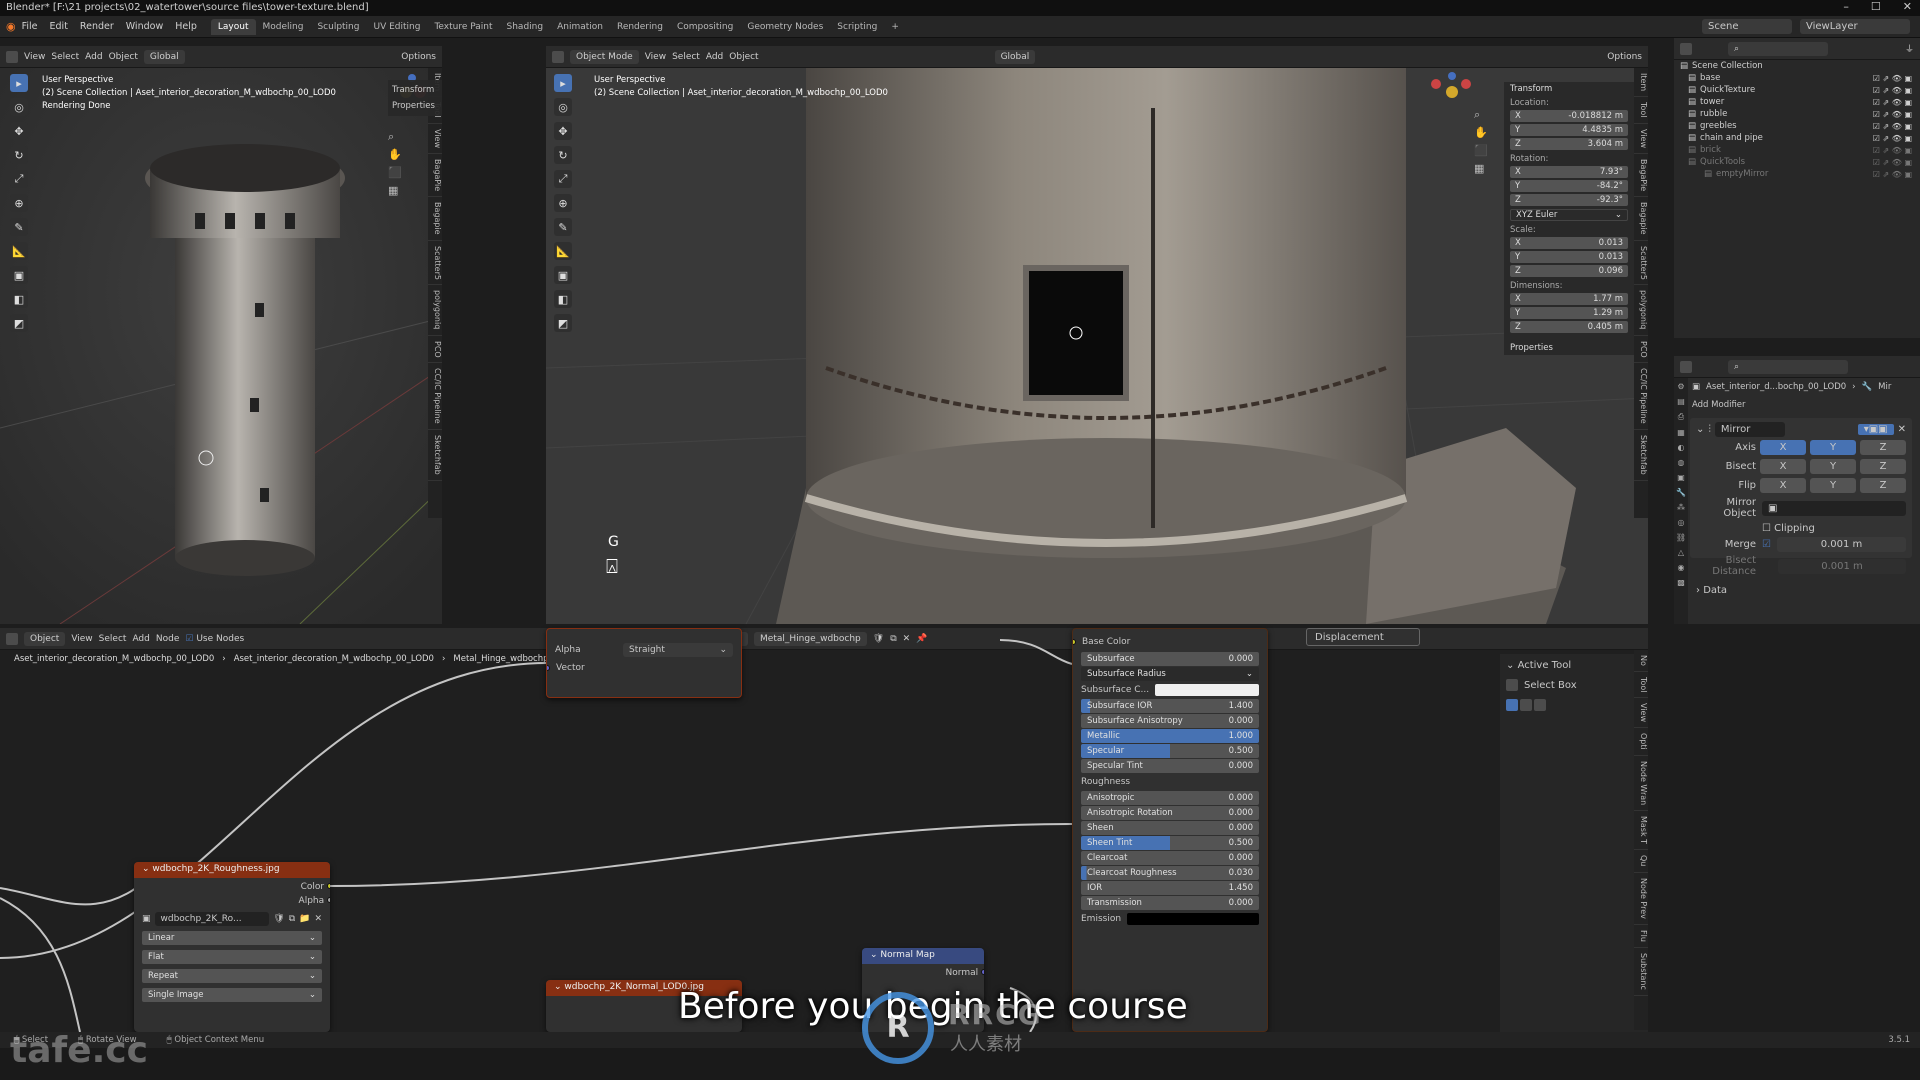  What do you see at coordinates (232, 995) in the screenshot?
I see `source-dropdown: Single Image ⌄` at bounding box center [232, 995].